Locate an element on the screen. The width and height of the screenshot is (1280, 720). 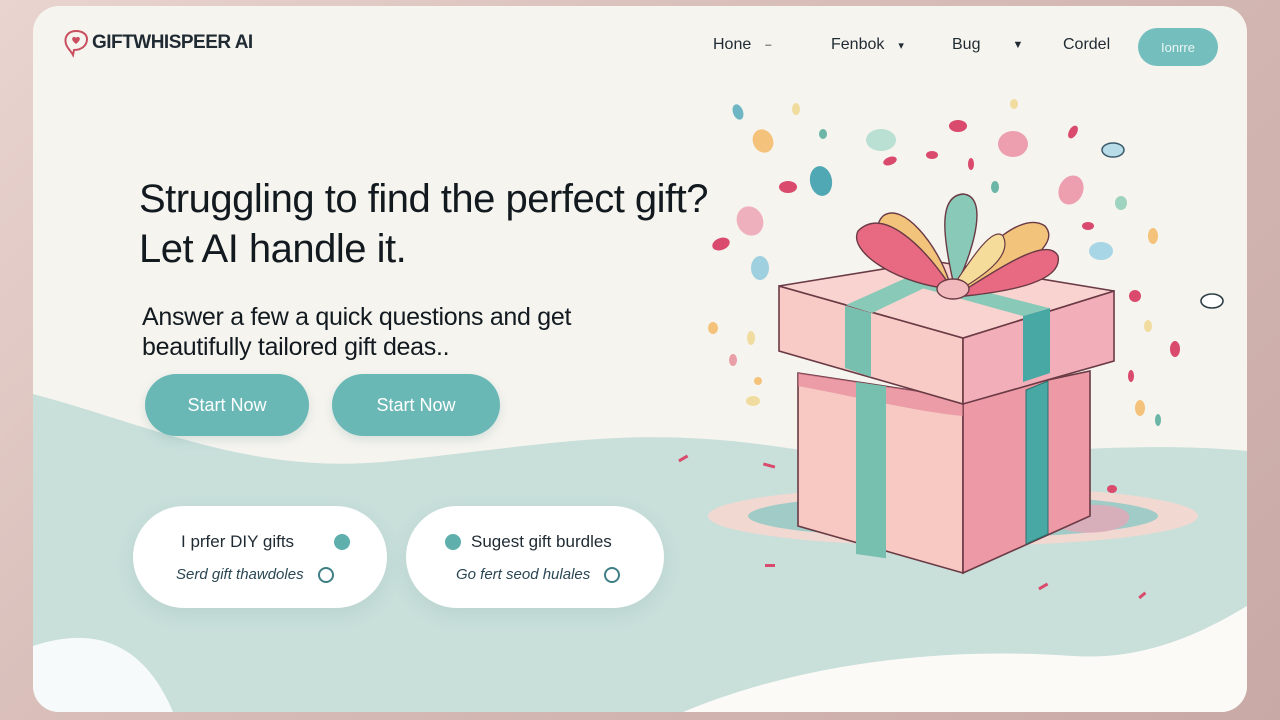
nav-item-home: Hone – is located at coordinates (742, 45).